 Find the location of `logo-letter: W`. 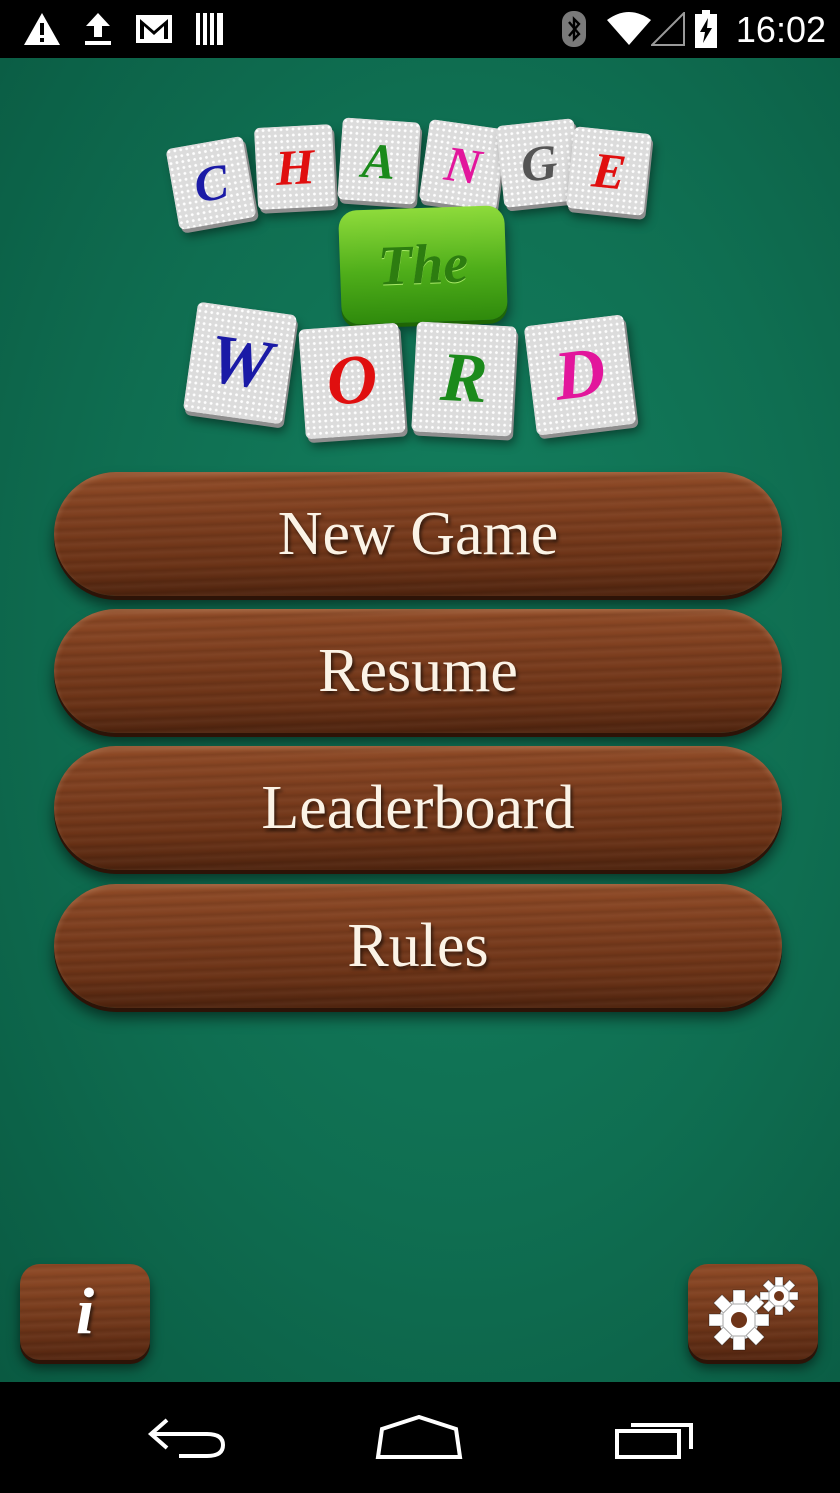

logo-letter: W is located at coordinates (240, 362).